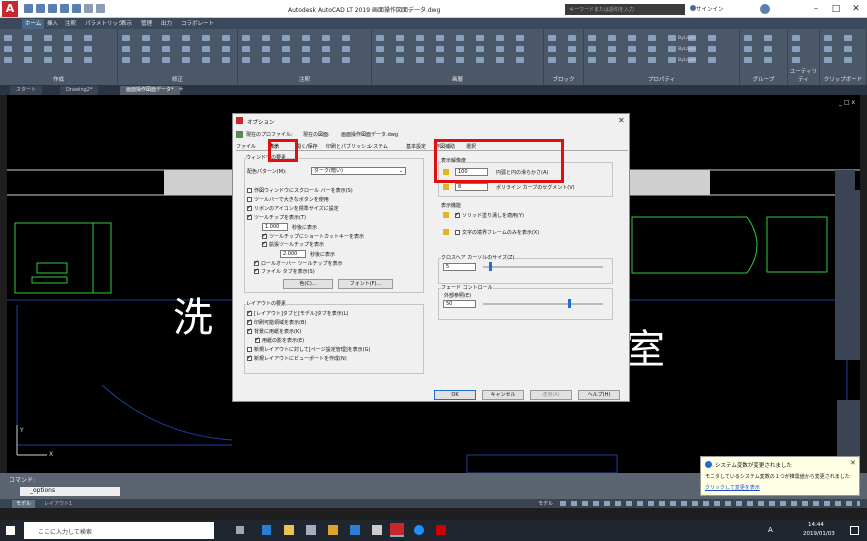 This screenshot has width=867, height=541. What do you see at coordinates (819, 534) in the screenshot?
I see `clock-date: 2019/01/03` at bounding box center [819, 534].